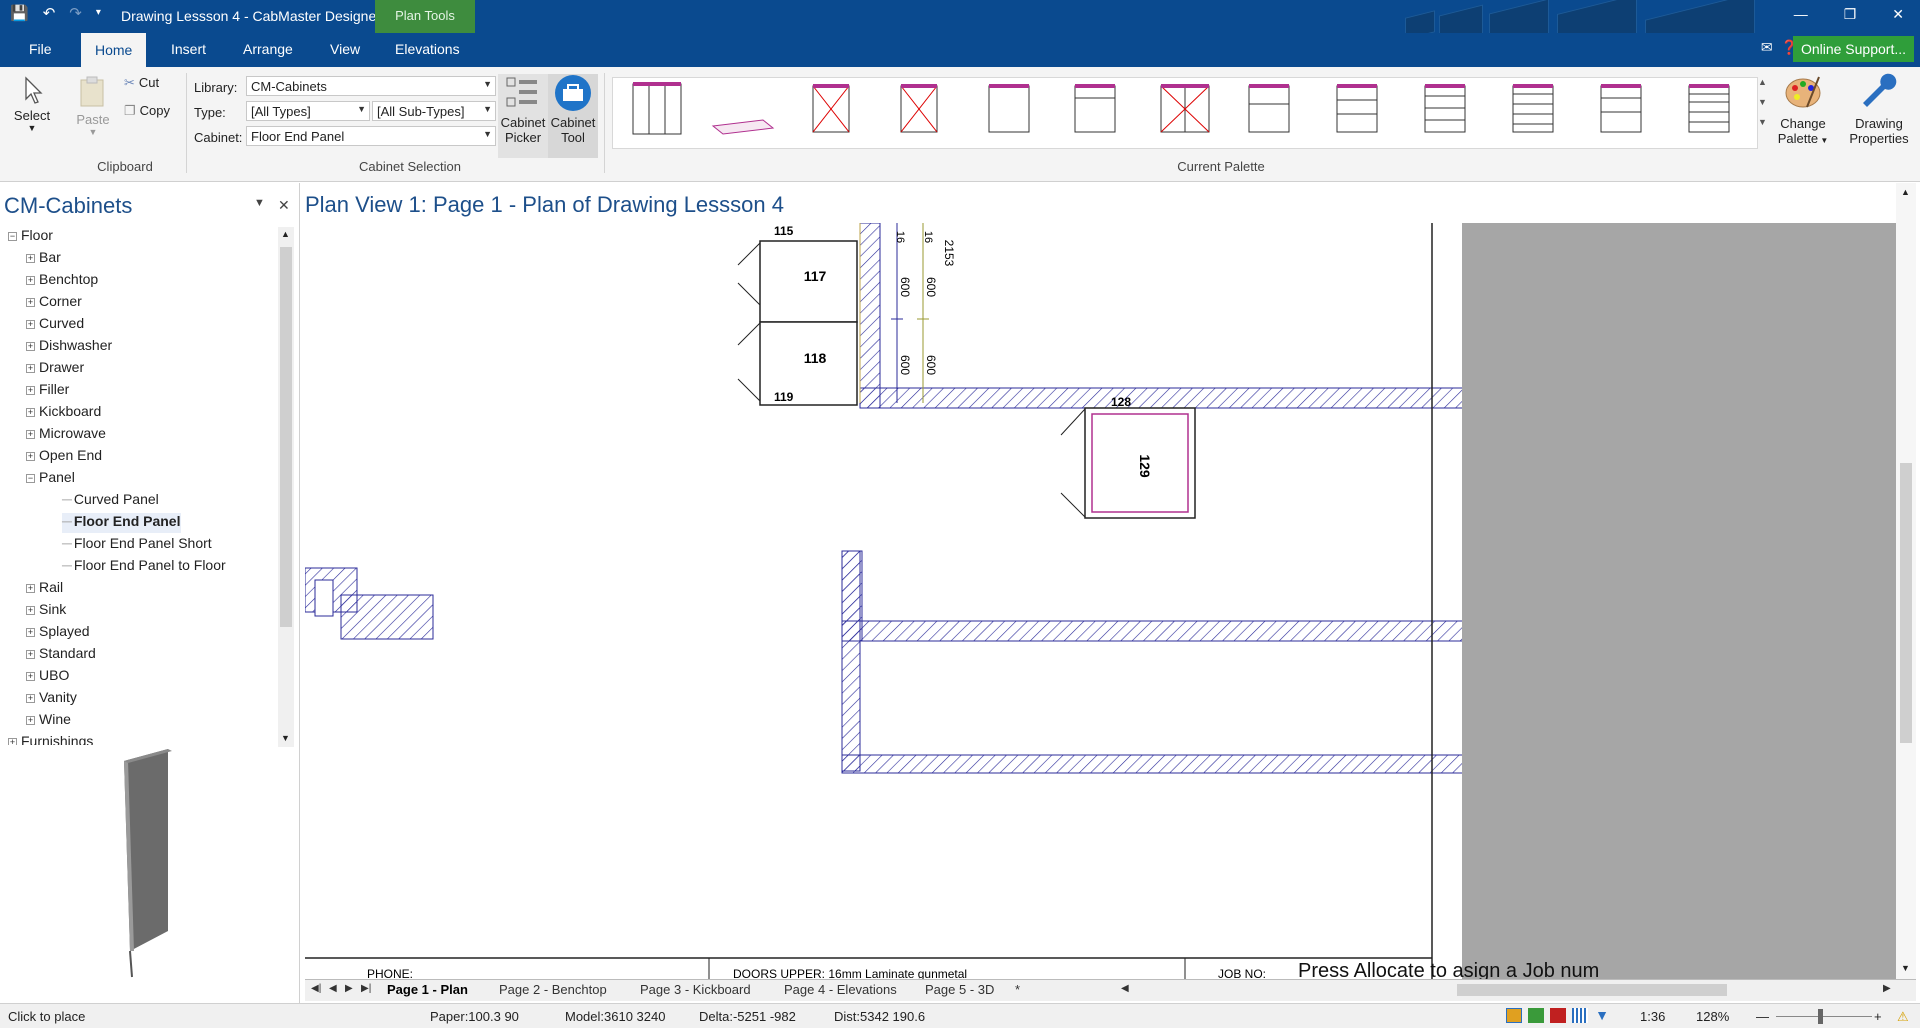 This screenshot has width=1920, height=1028. What do you see at coordinates (54, 303) in the screenshot?
I see `tree-item: + Corner` at bounding box center [54, 303].